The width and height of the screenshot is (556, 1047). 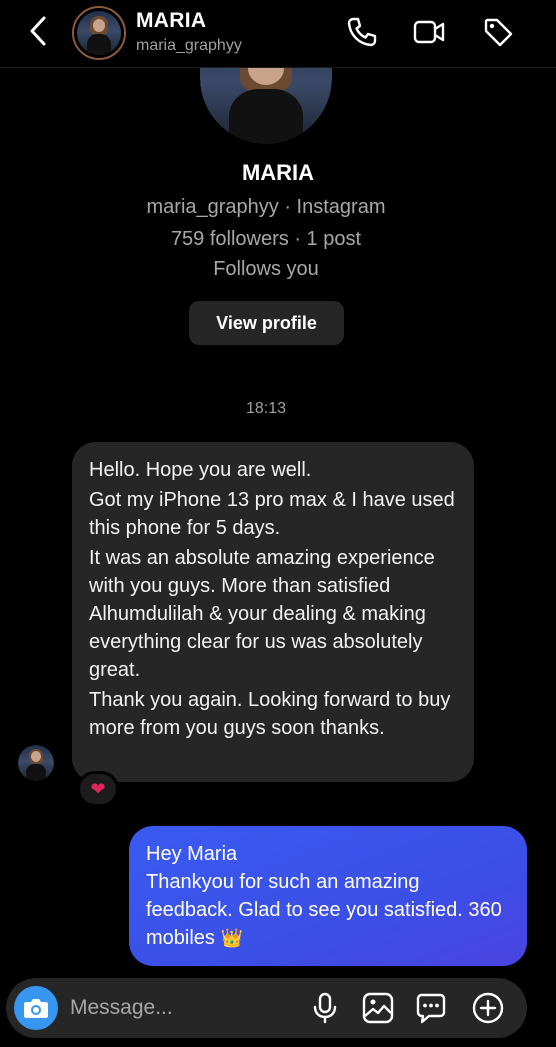 I want to click on message-input, so click(x=180, y=1008).